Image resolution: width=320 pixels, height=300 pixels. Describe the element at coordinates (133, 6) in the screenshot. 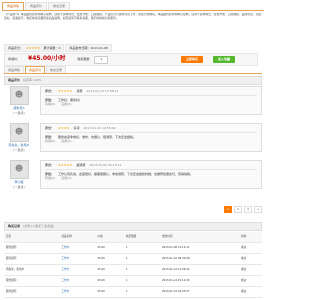

I see `top-tabs: 商品详情 商品评价 成交记录` at that location.